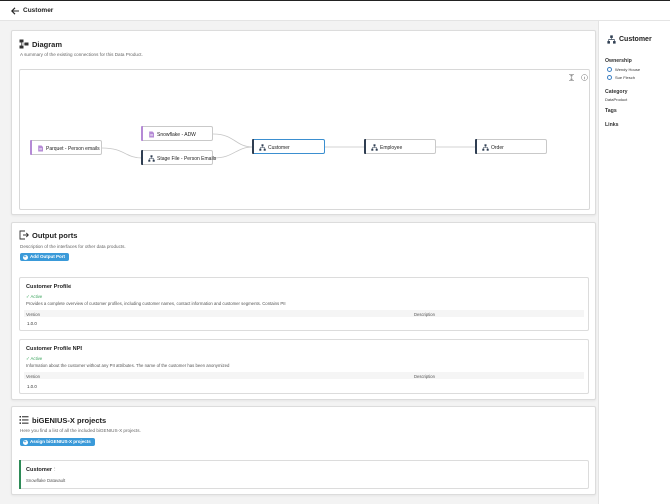  What do you see at coordinates (616, 92) in the screenshot?
I see `category-label: Category` at bounding box center [616, 92].